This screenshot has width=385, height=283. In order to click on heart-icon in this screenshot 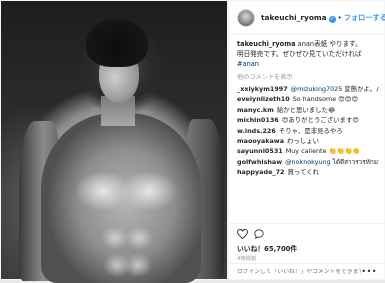, I will do `click(242, 234)`.